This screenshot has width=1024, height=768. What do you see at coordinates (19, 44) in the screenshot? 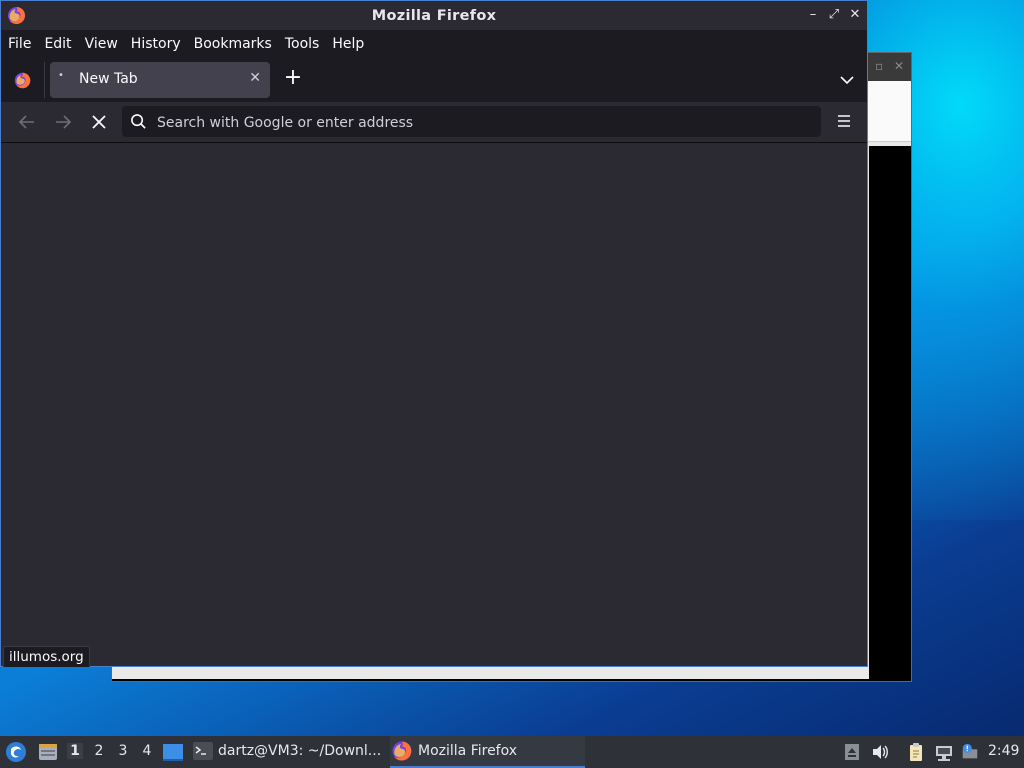
I see `menu-file: File` at bounding box center [19, 44].